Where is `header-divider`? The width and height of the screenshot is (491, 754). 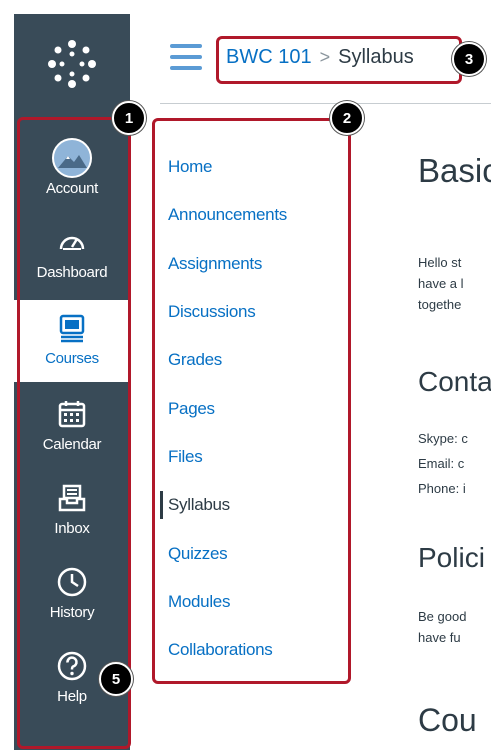
header-divider is located at coordinates (325, 103).